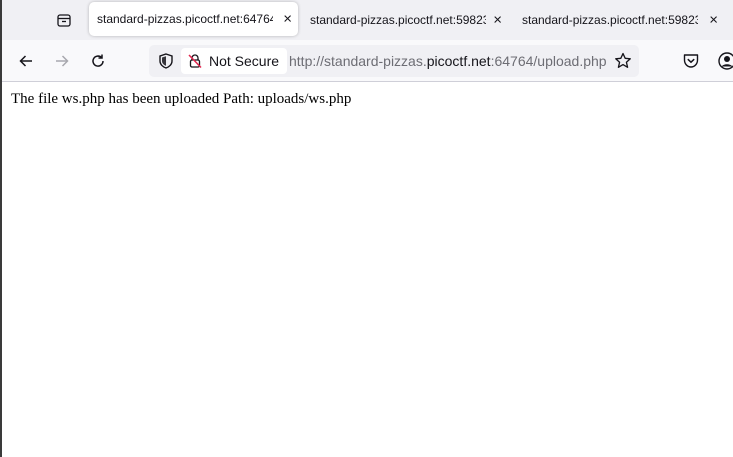  I want to click on forward-arrow-icon, so click(62, 61).